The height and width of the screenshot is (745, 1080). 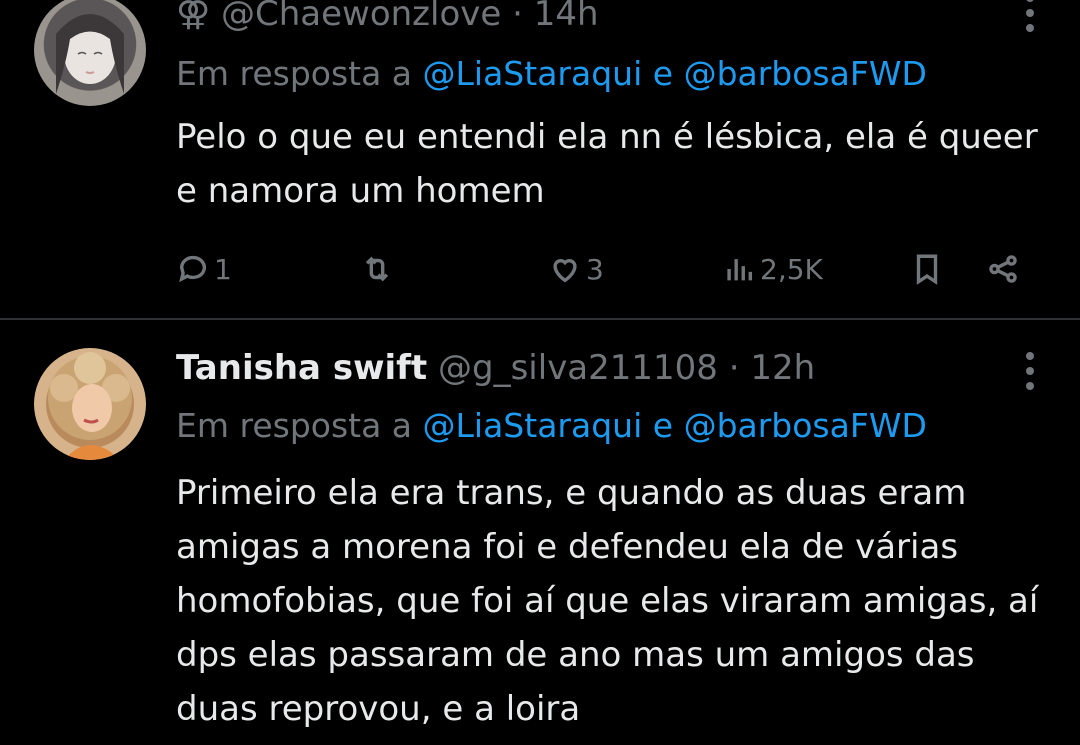 I want to click on retweet-icon, so click(x=377, y=269).